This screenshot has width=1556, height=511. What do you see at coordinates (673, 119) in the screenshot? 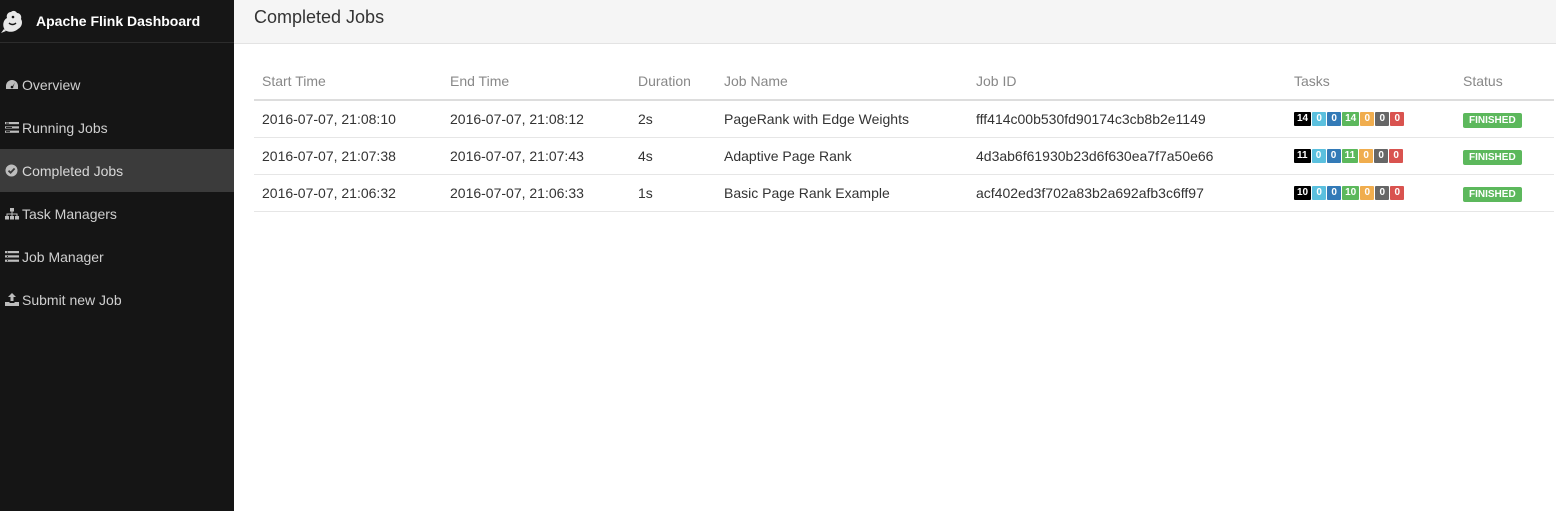
I see `duration-cell: 2s` at bounding box center [673, 119].